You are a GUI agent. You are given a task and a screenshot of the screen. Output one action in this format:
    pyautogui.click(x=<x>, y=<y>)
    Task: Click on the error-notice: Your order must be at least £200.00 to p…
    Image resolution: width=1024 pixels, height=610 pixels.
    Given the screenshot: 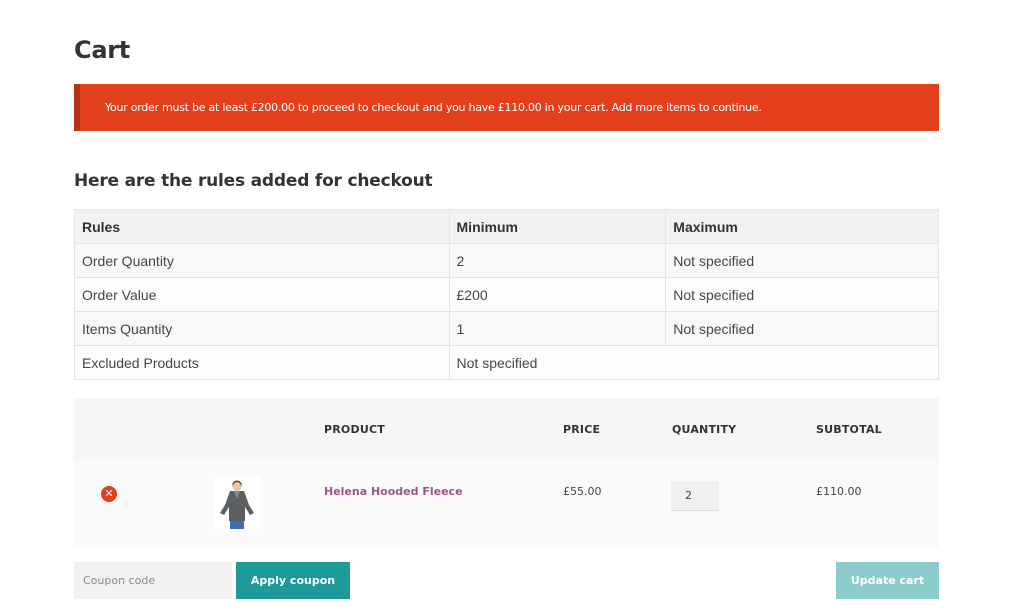 What is the action you would take?
    pyautogui.click(x=506, y=107)
    